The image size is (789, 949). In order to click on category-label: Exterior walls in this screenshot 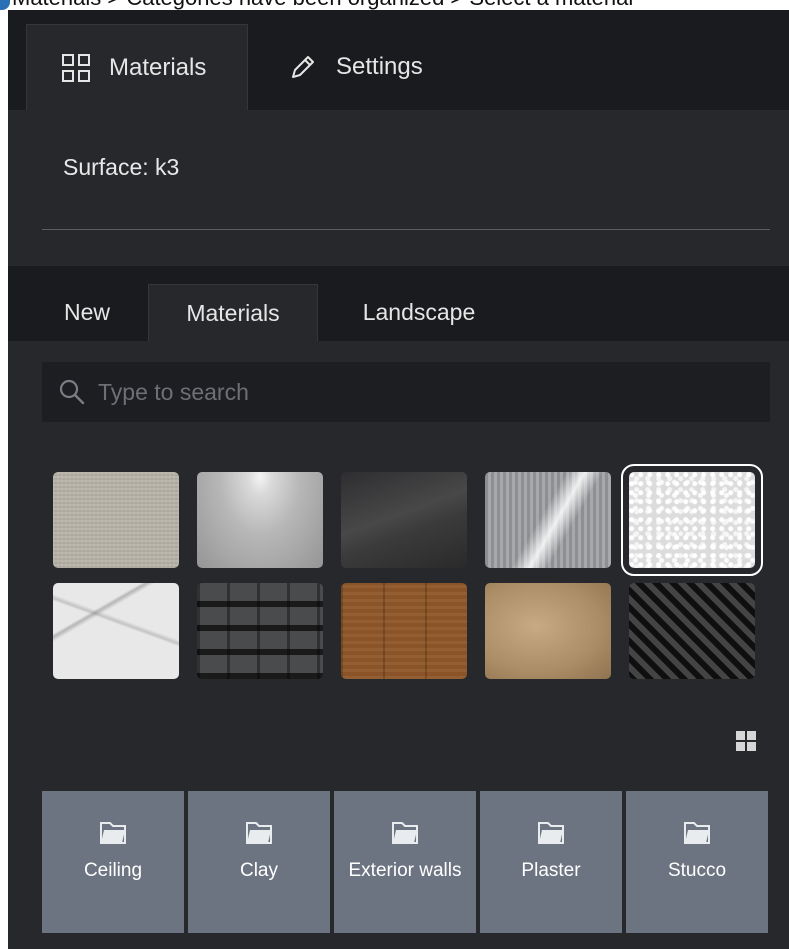, I will do `click(405, 870)`.